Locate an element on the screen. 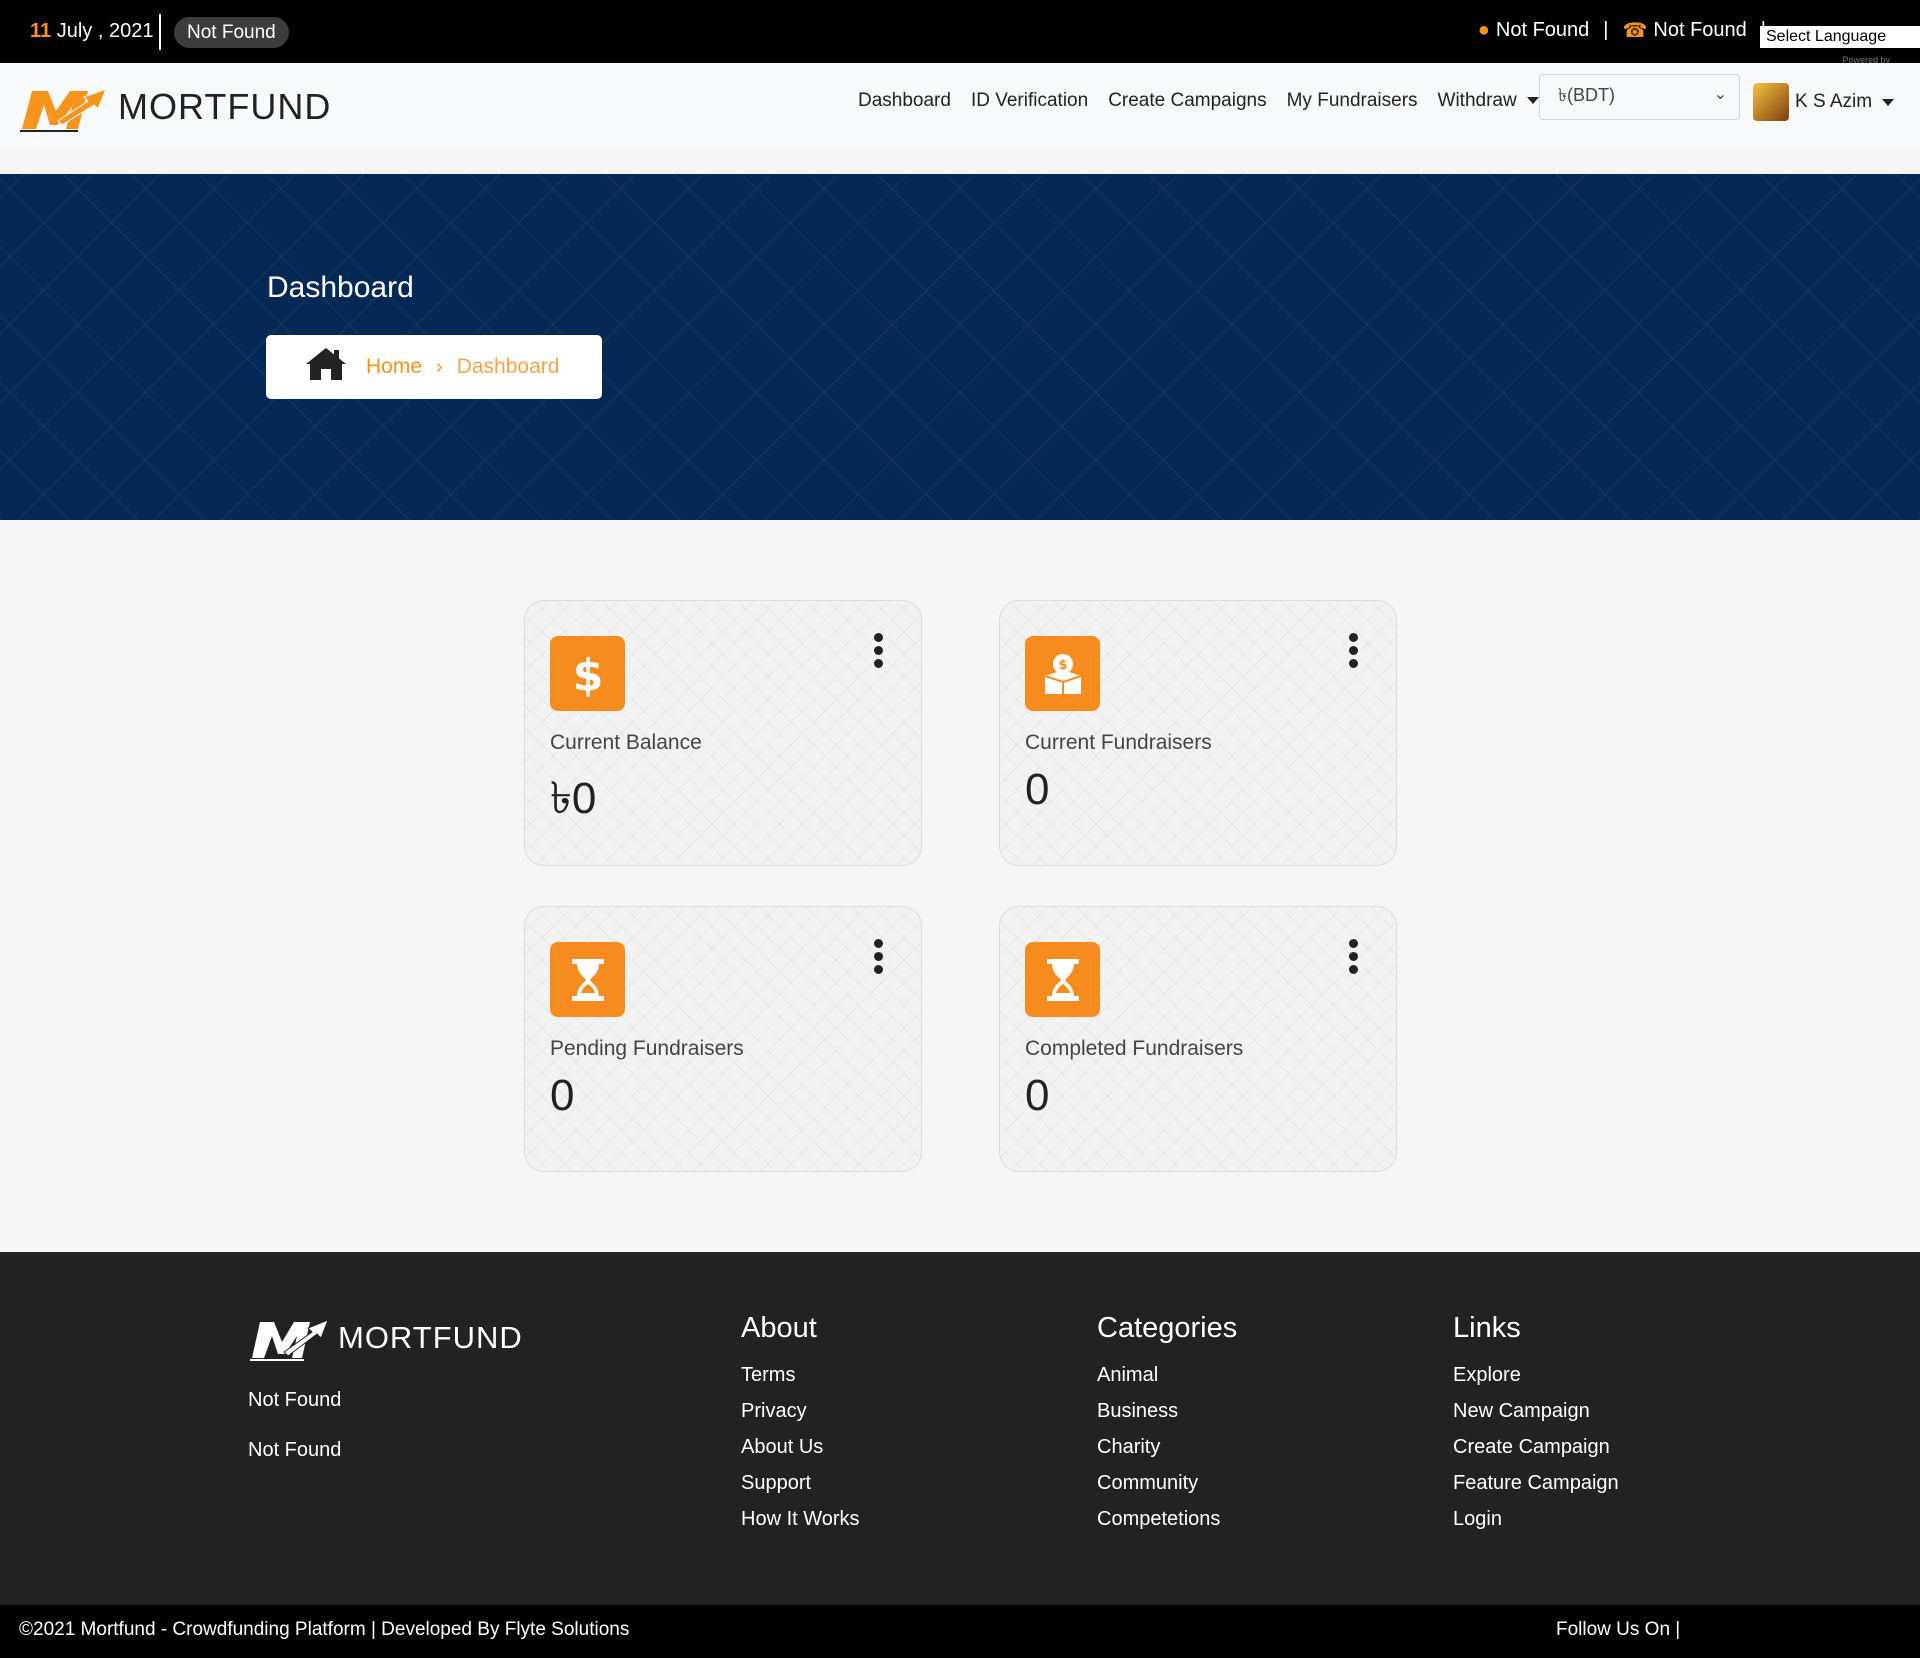  status-pill: Not Found is located at coordinates (231, 32).